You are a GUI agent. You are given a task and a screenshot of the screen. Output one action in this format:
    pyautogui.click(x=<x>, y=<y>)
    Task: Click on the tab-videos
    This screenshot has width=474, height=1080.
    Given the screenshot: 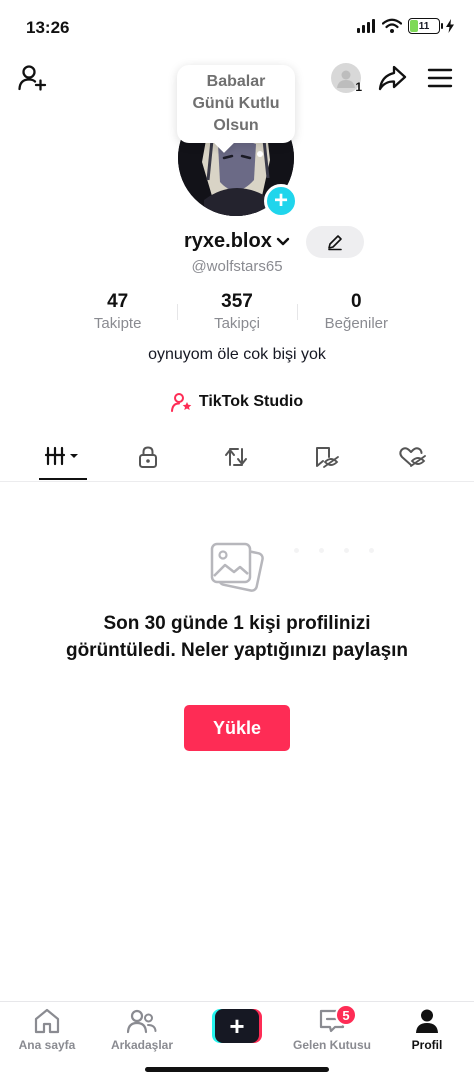 What is the action you would take?
    pyautogui.click(x=63, y=457)
    